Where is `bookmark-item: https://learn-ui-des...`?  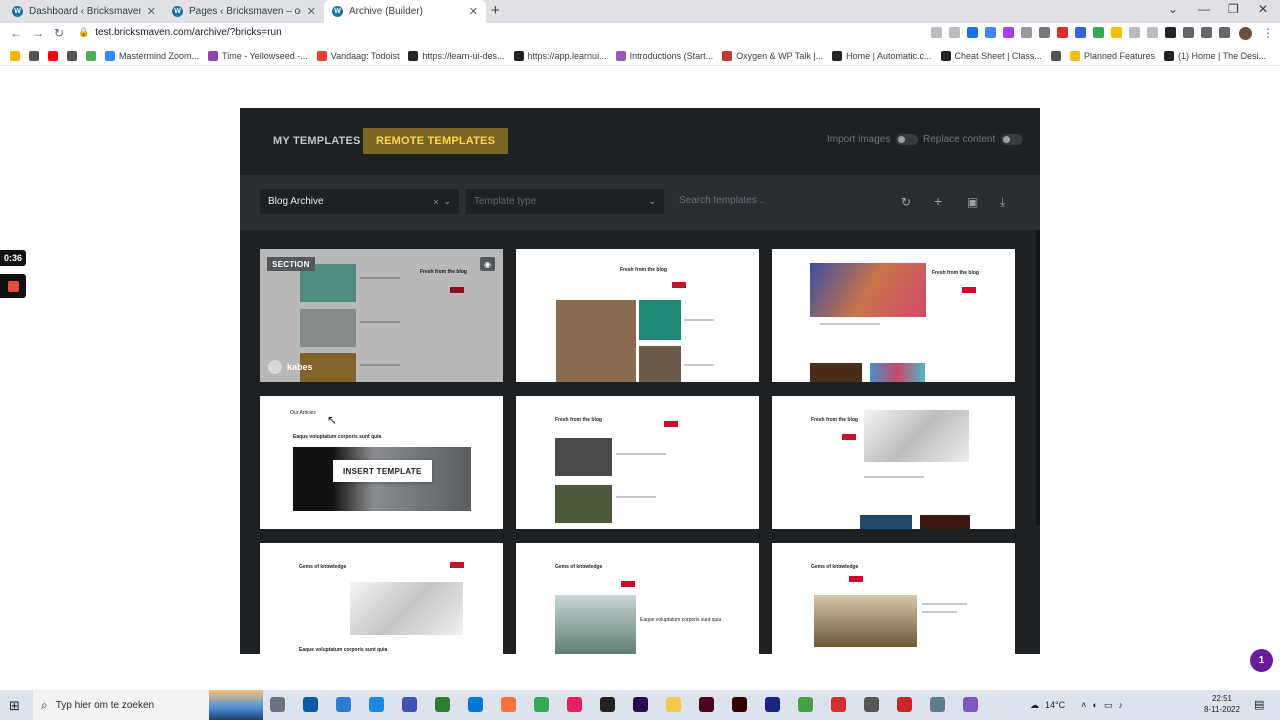 bookmark-item: https://learn-ui-des... is located at coordinates (456, 55).